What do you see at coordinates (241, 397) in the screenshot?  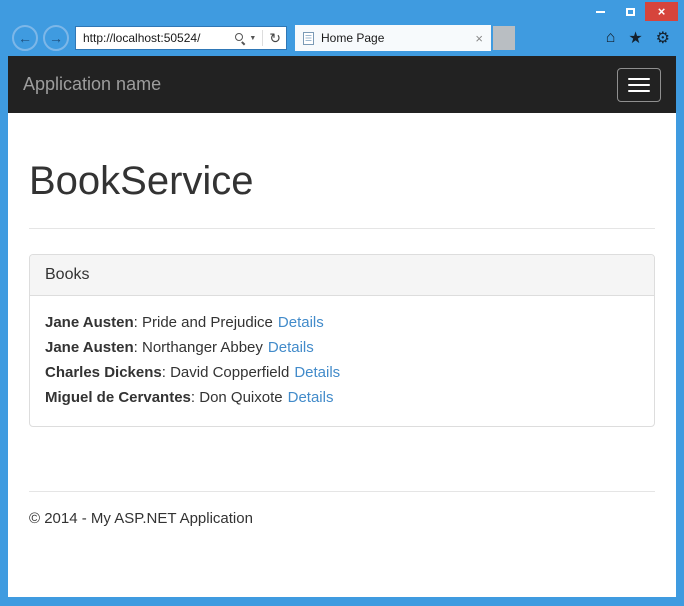 I see `book-title: Don Quixote` at bounding box center [241, 397].